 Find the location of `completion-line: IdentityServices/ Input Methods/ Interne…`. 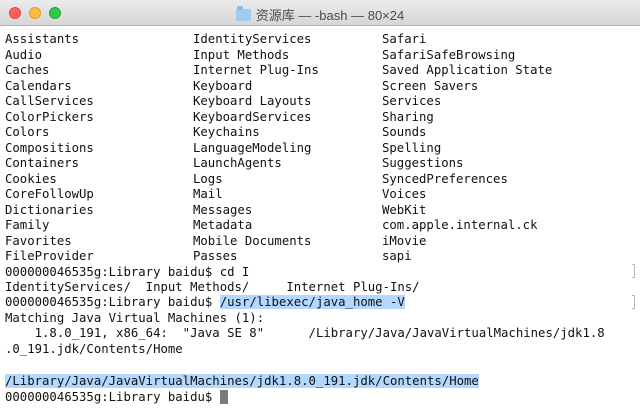

completion-line: IdentityServices/ Input Methods/ Interne… is located at coordinates (212, 287).